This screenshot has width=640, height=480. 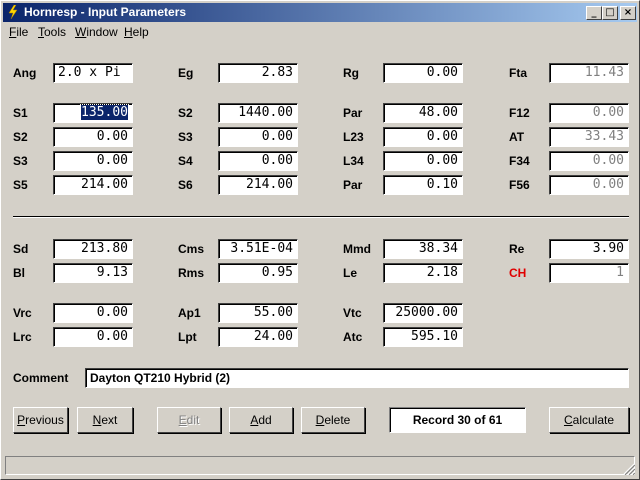 What do you see at coordinates (517, 273) in the screenshot?
I see `label-ch: CH` at bounding box center [517, 273].